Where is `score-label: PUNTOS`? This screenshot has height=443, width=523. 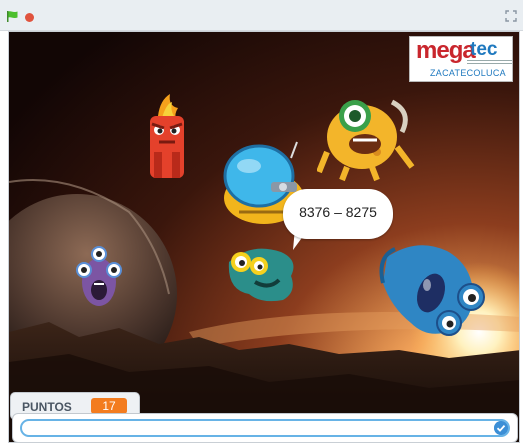
score-label: PUNTOS is located at coordinates (47, 407).